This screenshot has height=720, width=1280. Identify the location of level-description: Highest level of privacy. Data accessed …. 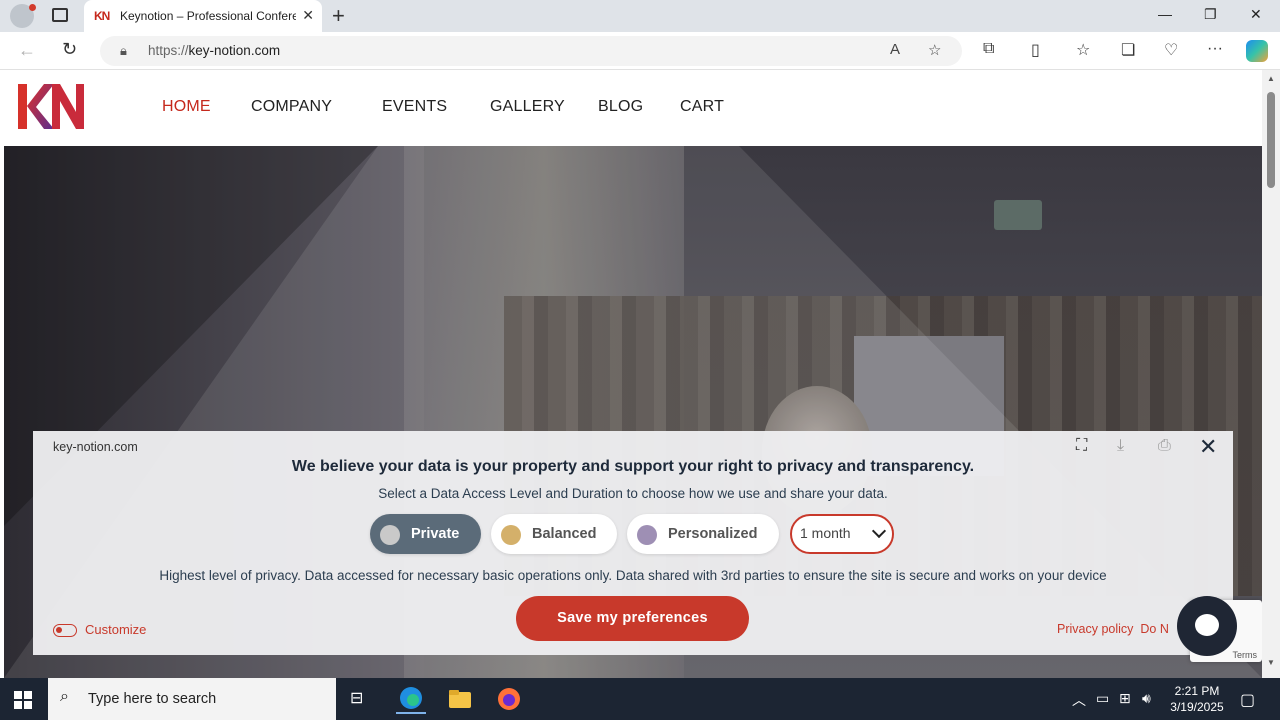
(633, 575).